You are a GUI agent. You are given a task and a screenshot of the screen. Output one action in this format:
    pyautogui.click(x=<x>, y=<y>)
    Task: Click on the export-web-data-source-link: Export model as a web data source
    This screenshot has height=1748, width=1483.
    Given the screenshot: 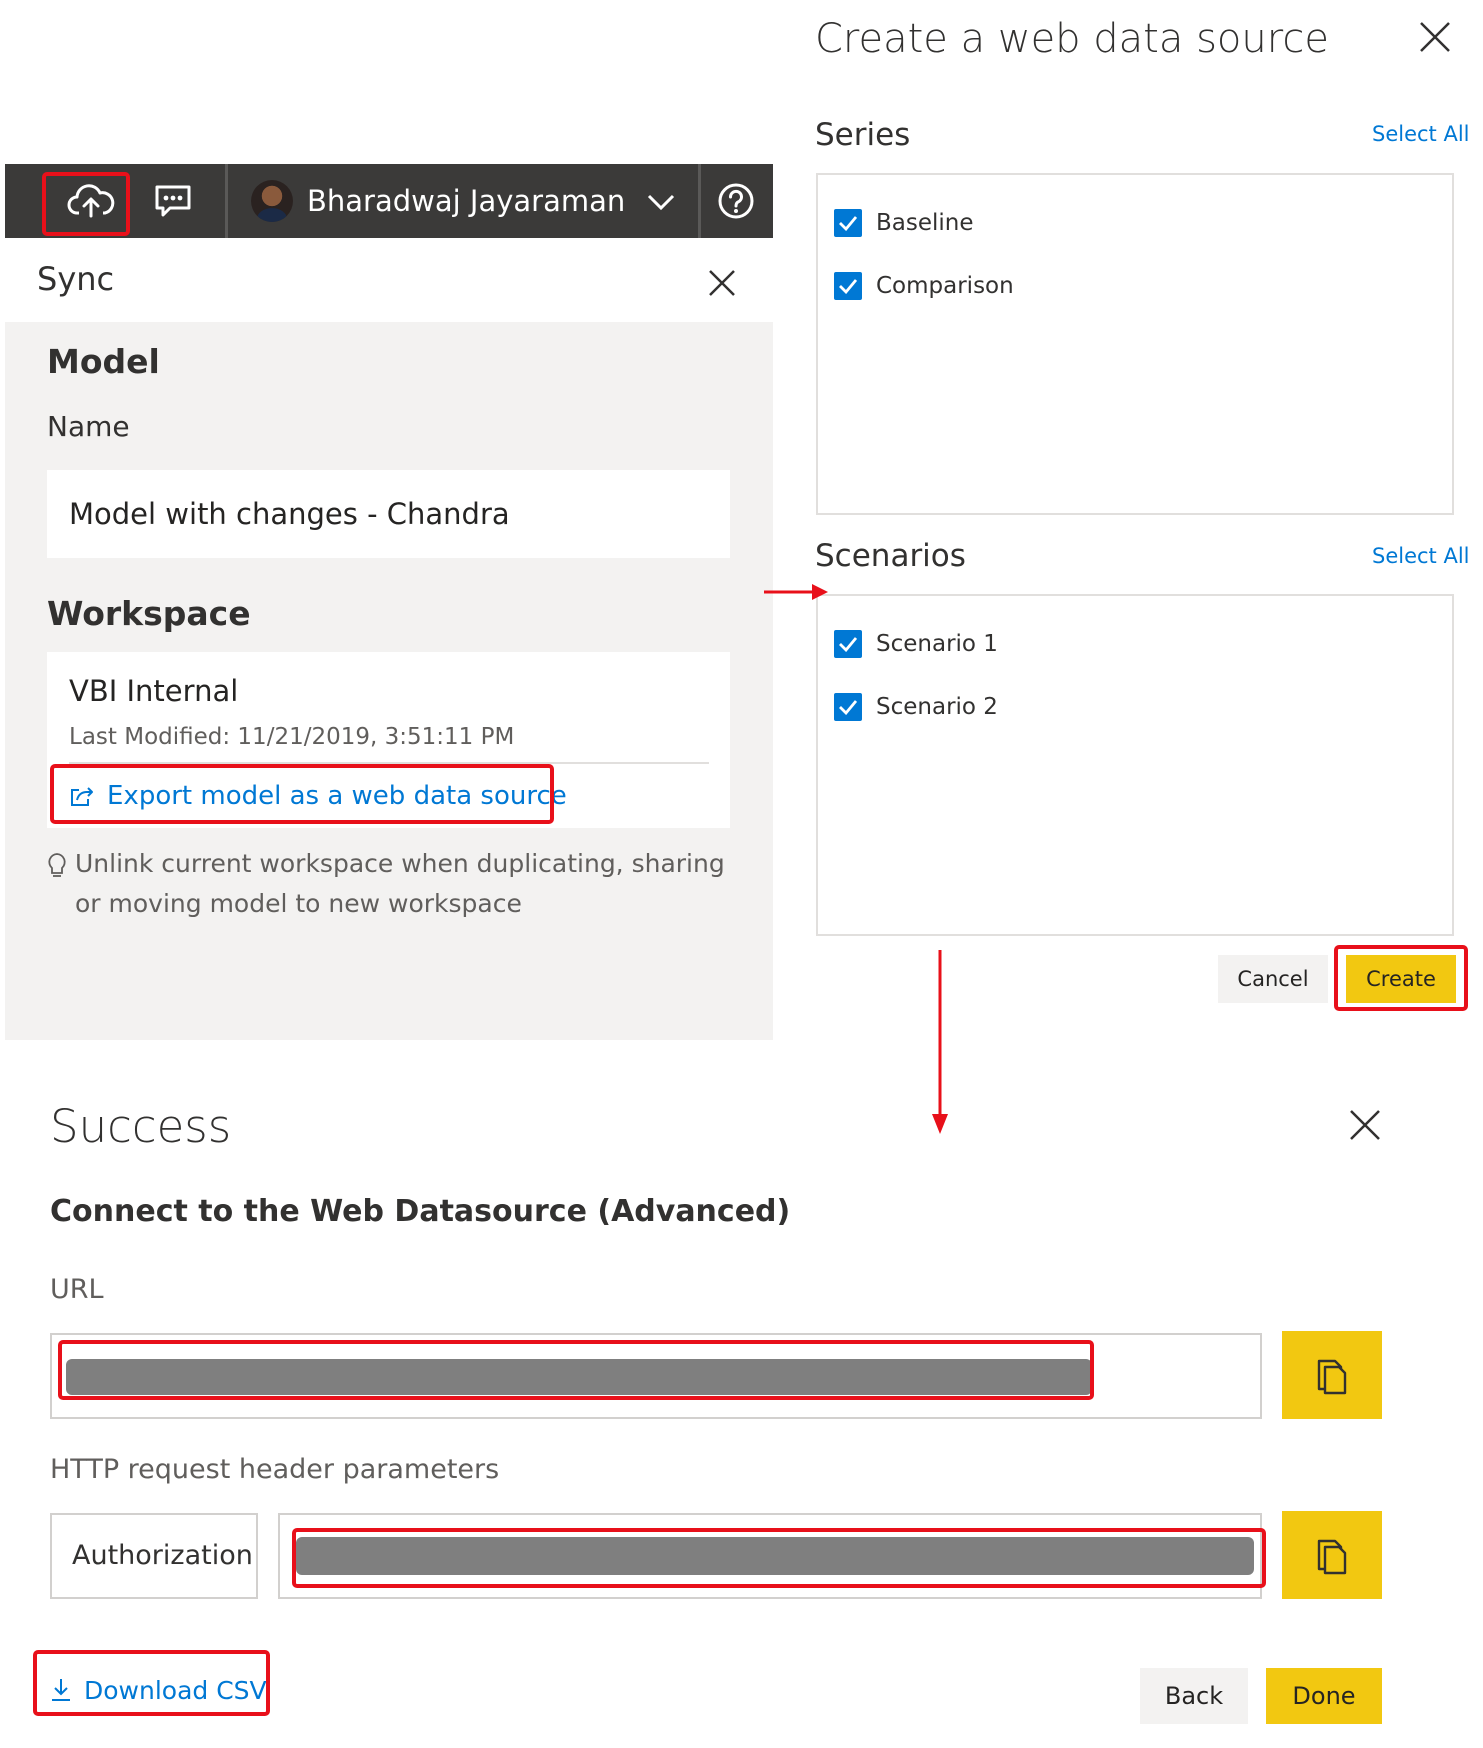 What is the action you would take?
    pyautogui.click(x=318, y=796)
    